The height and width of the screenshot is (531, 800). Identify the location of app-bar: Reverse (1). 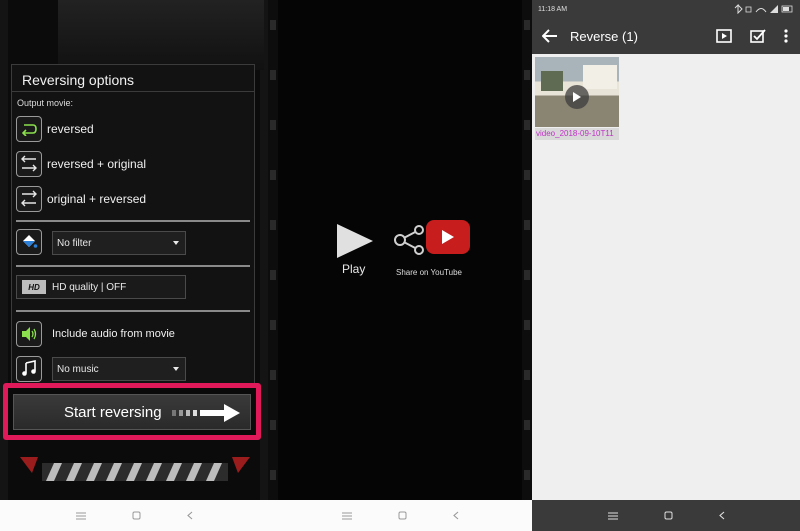
(666, 36).